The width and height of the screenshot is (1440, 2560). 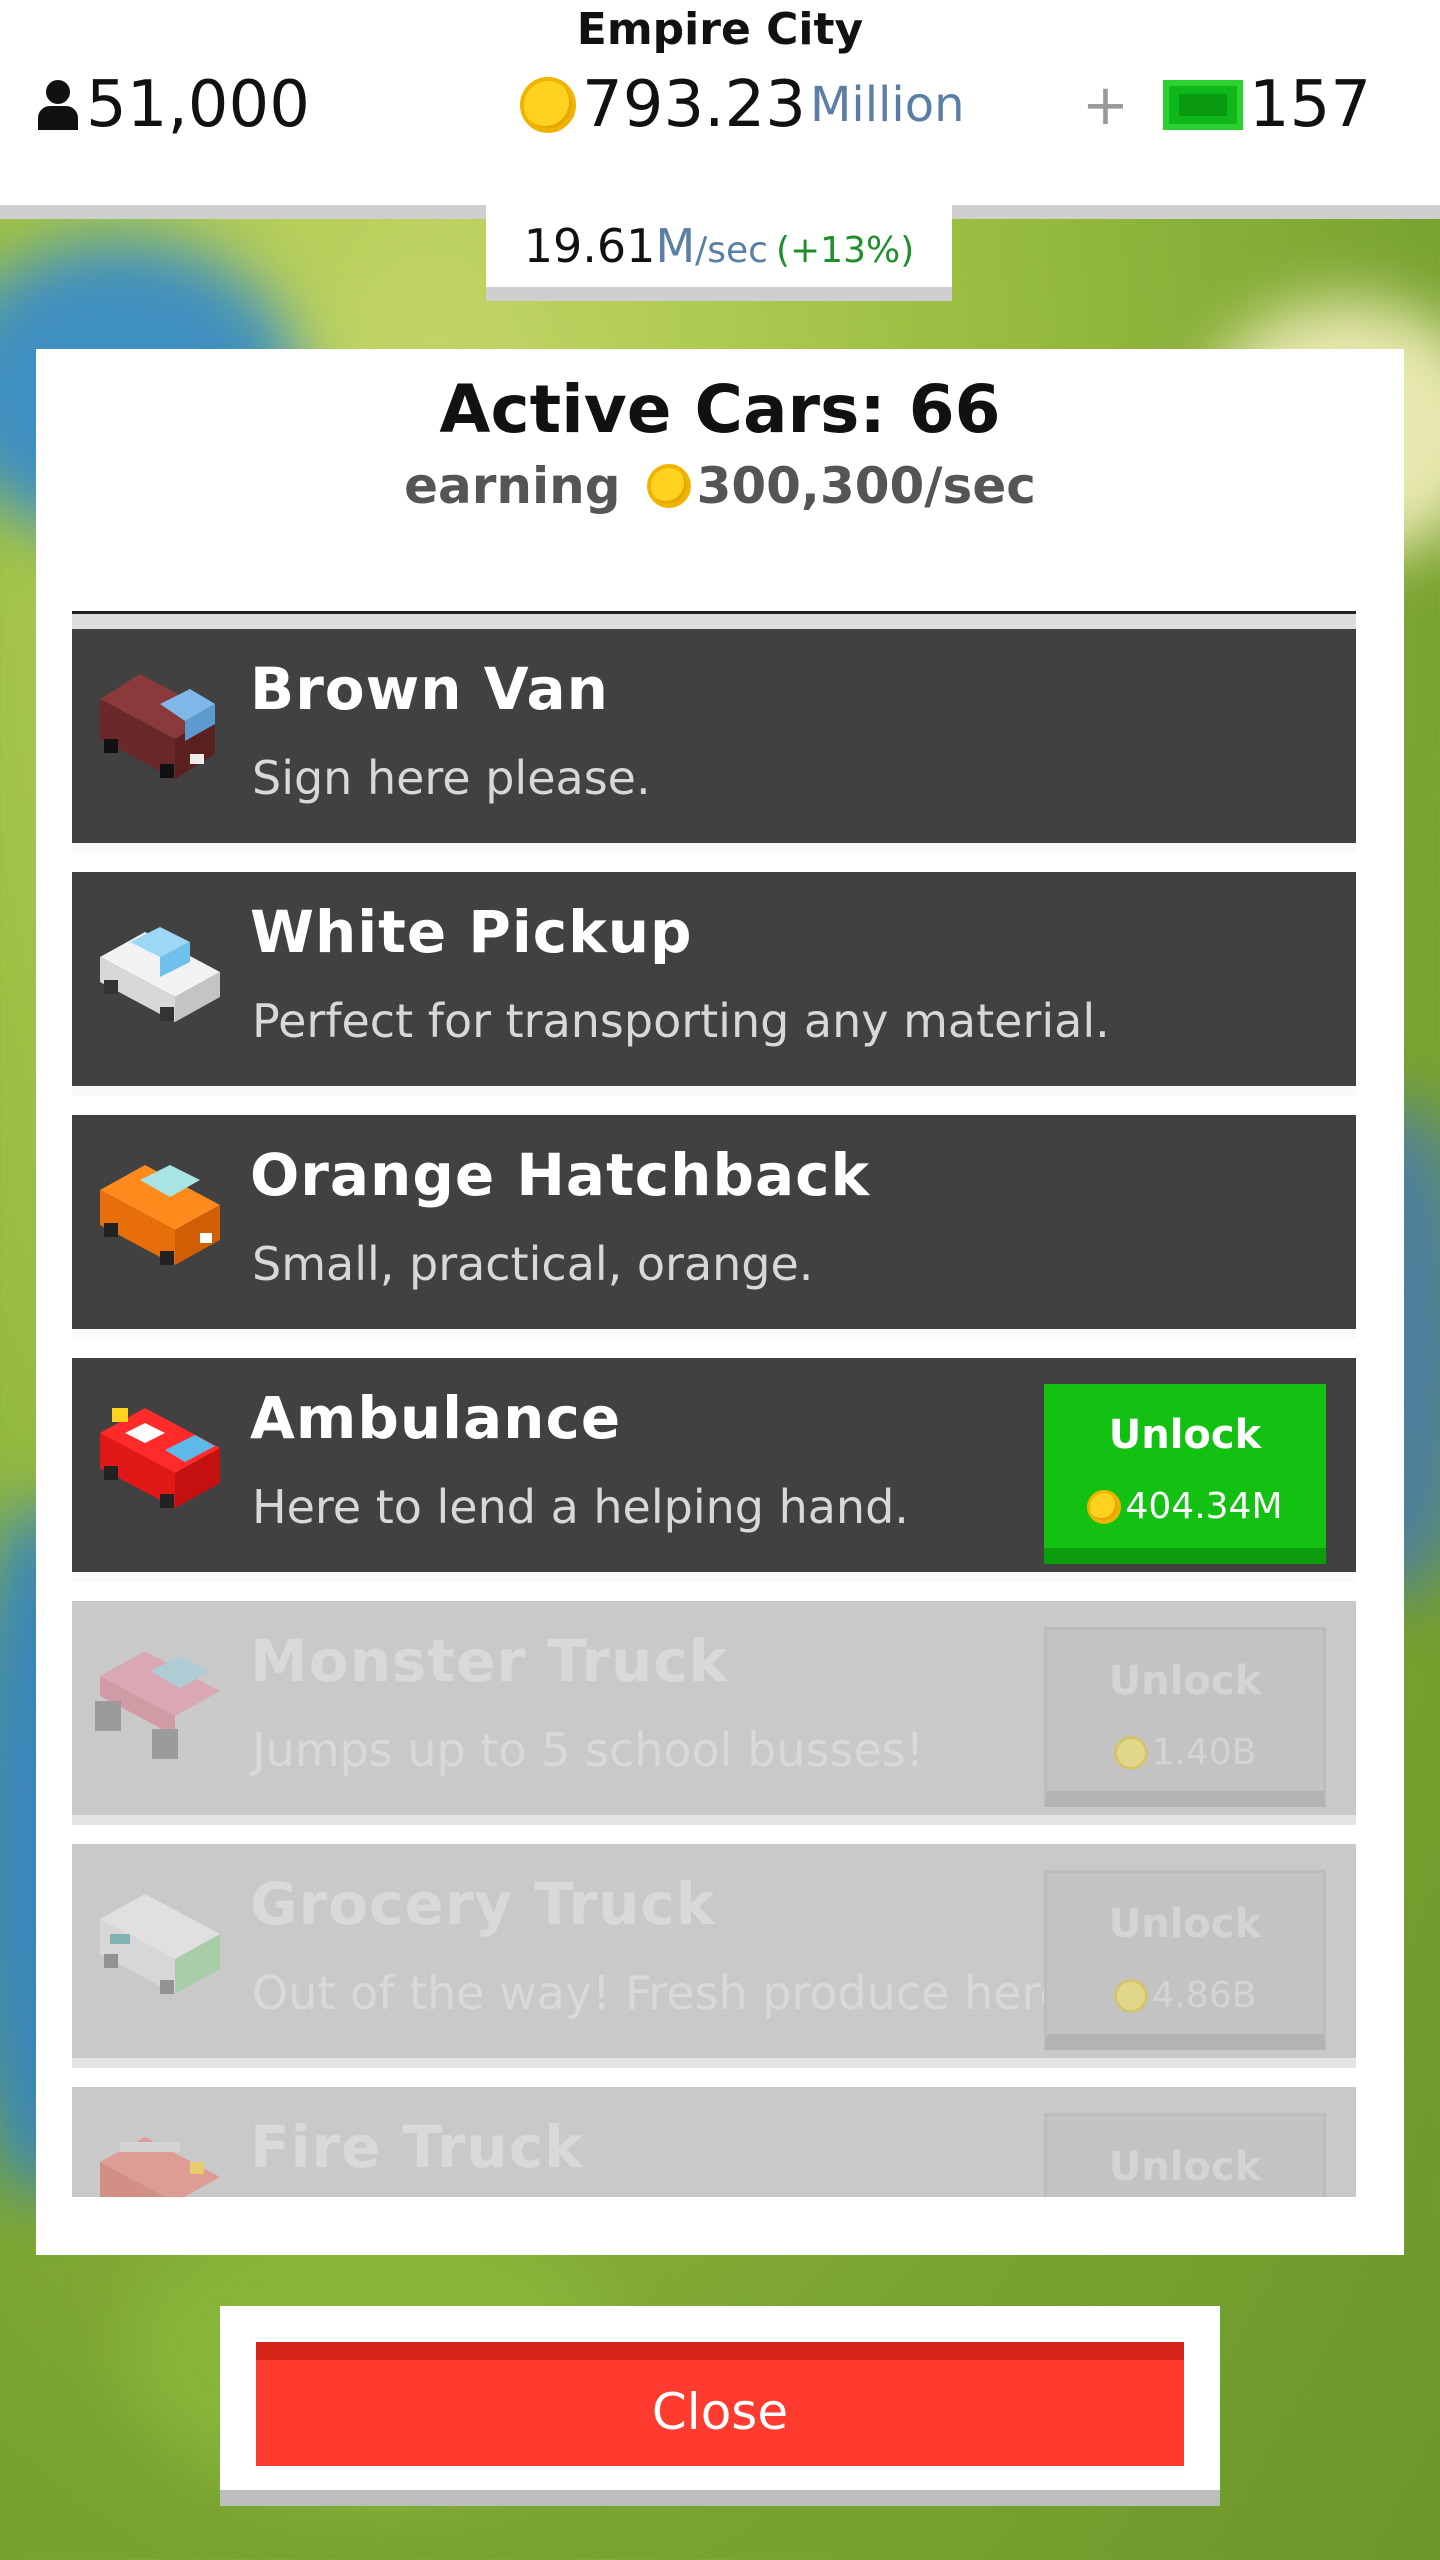 What do you see at coordinates (157, 726) in the screenshot?
I see `brown-van-icon` at bounding box center [157, 726].